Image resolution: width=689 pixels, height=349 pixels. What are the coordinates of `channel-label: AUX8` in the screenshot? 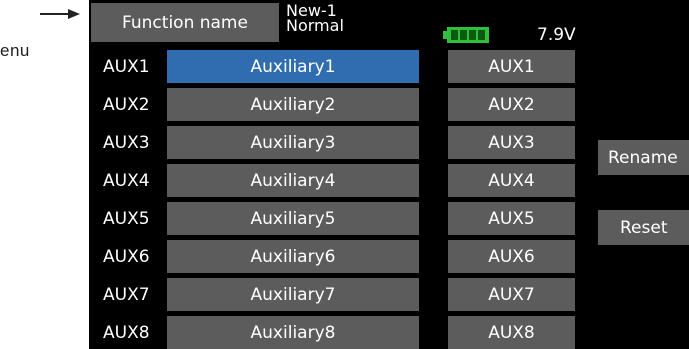 It's located at (126, 332).